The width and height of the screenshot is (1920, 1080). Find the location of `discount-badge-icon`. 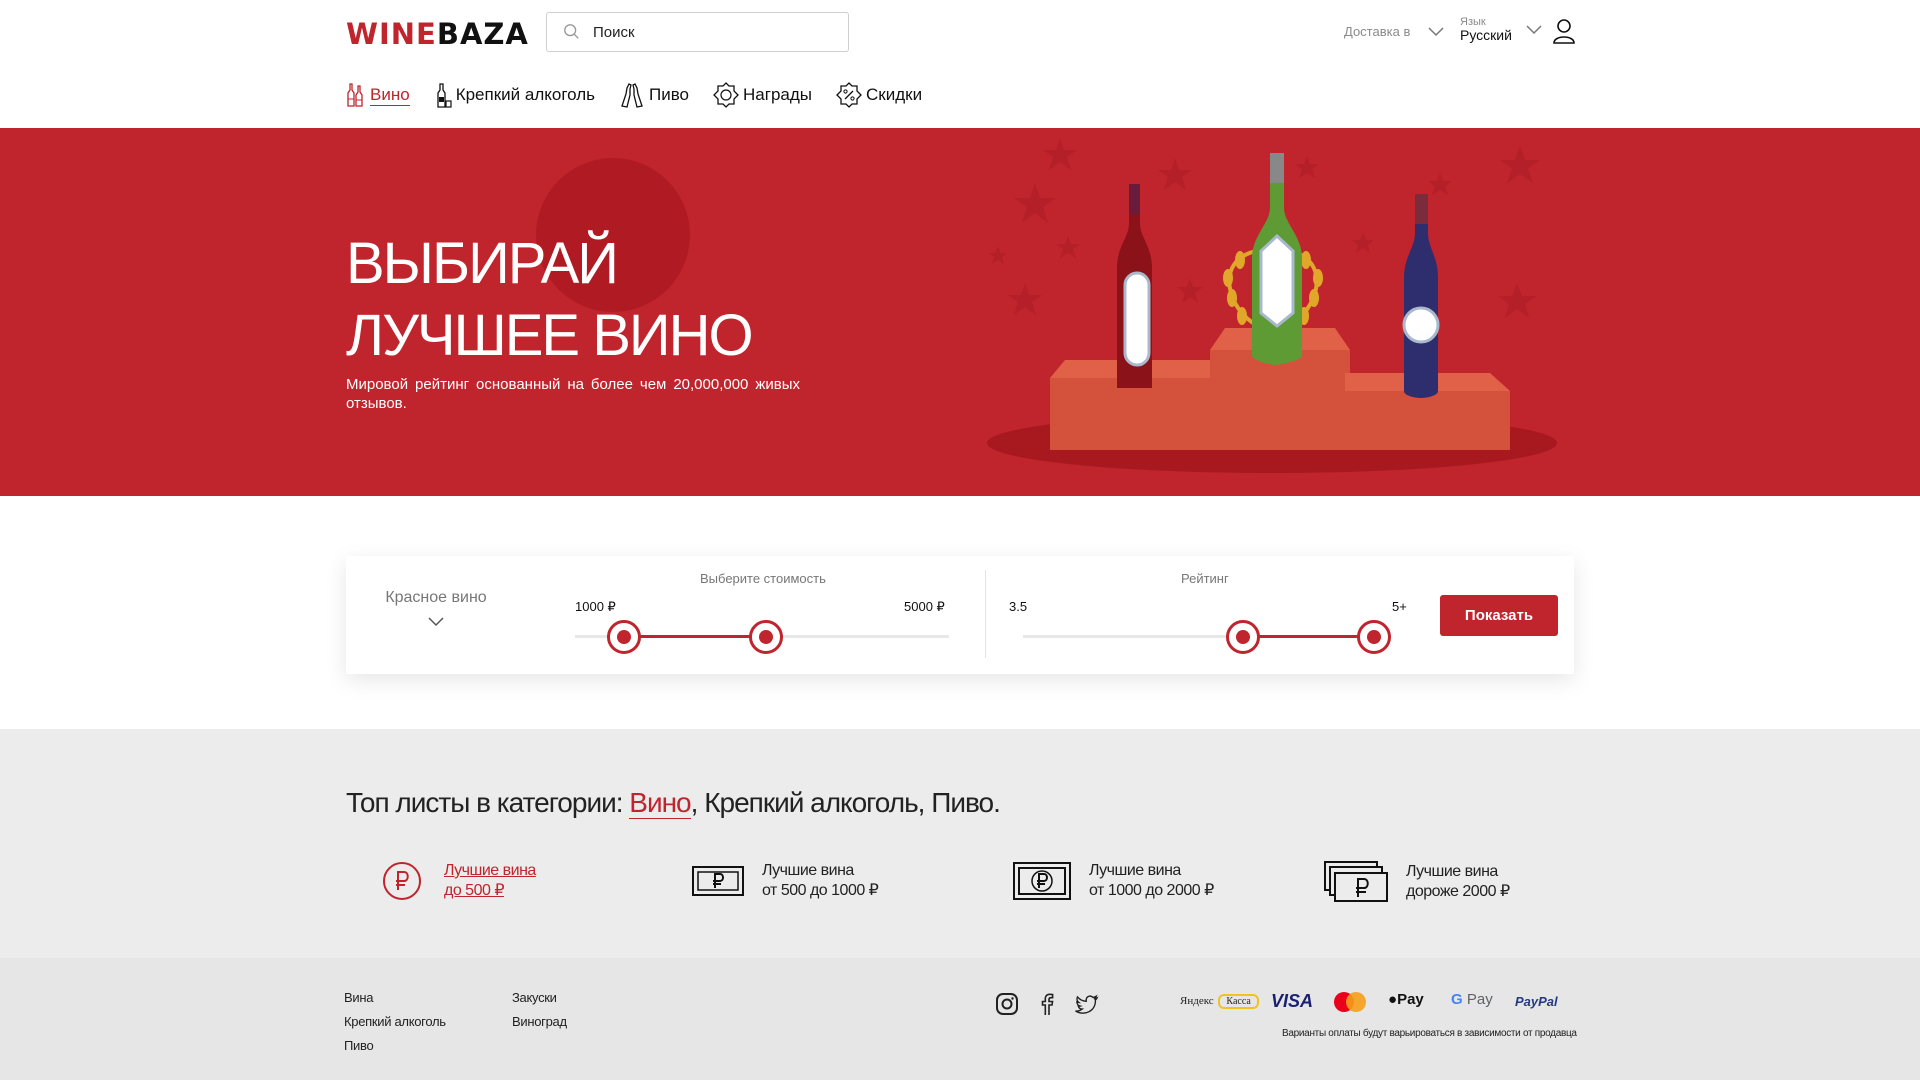

discount-badge-icon is located at coordinates (849, 95).